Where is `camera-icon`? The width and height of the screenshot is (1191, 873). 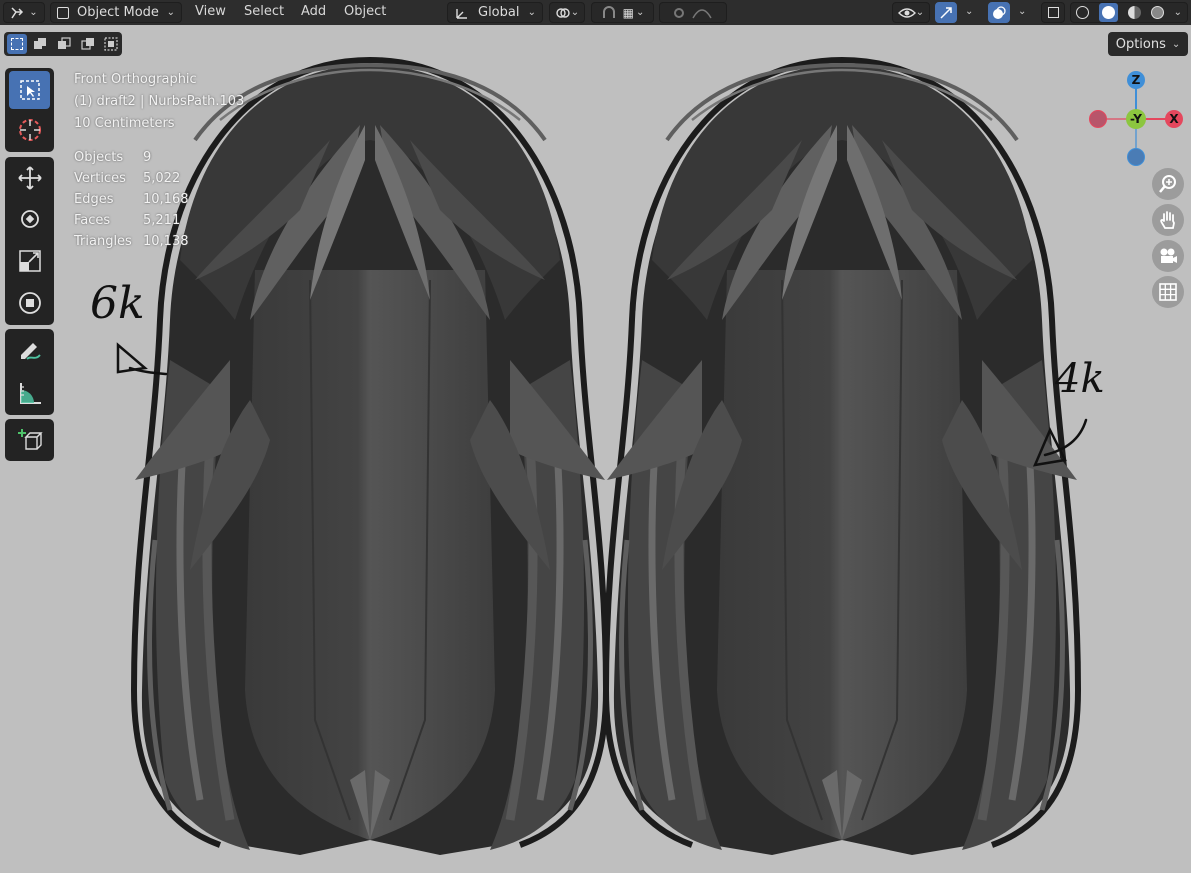 camera-icon is located at coordinates (1168, 255).